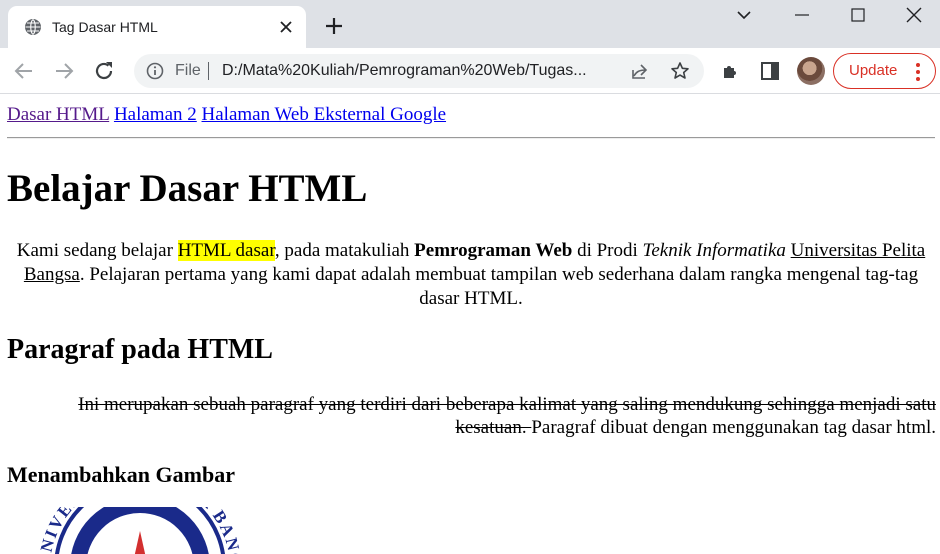 This screenshot has height=554, width=940. Describe the element at coordinates (97, 250) in the screenshot. I see `intro-text-1: Kami sedang belajar` at that location.